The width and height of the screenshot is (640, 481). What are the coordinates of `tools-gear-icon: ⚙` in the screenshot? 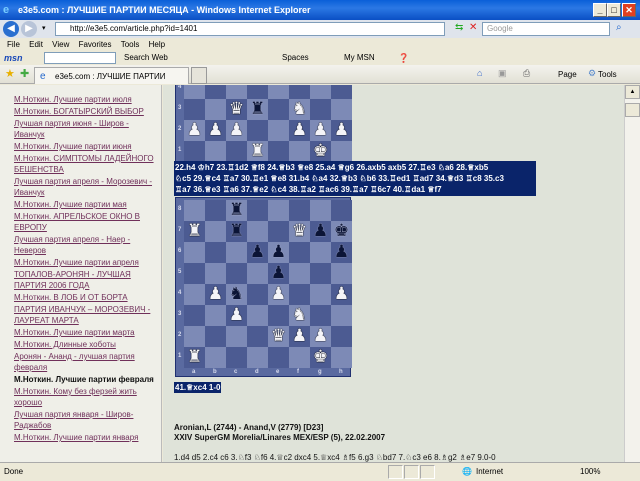 It's located at (592, 73).